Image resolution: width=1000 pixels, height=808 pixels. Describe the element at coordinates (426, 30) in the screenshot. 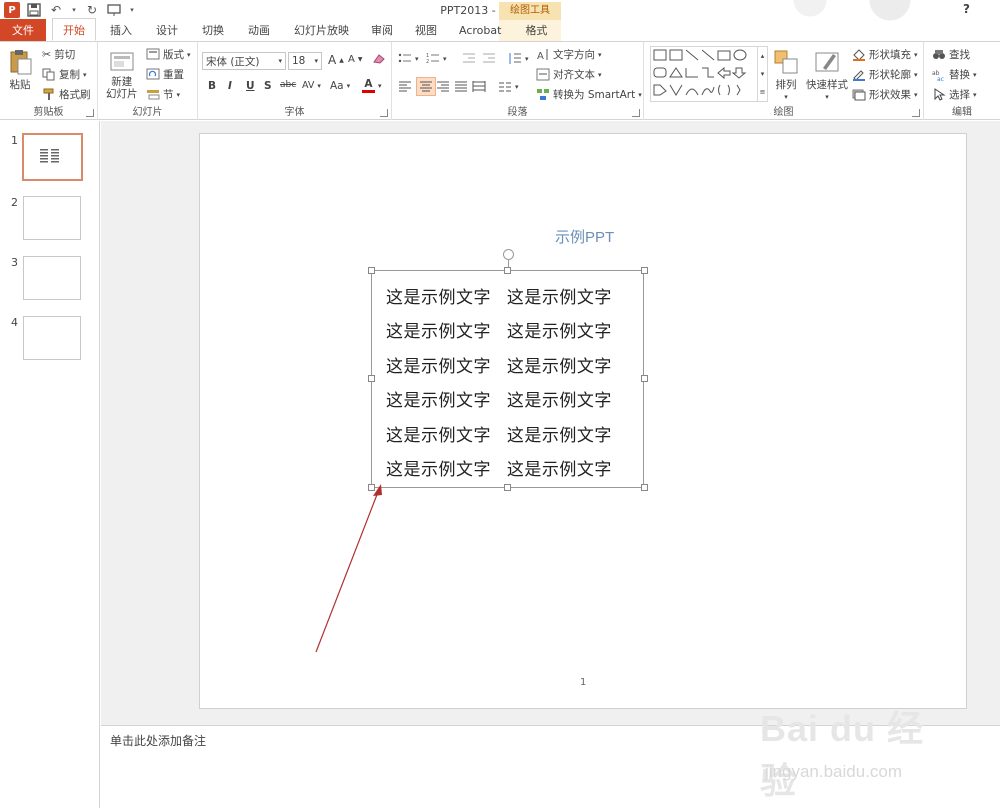

I see `tab-view: 视图` at that location.